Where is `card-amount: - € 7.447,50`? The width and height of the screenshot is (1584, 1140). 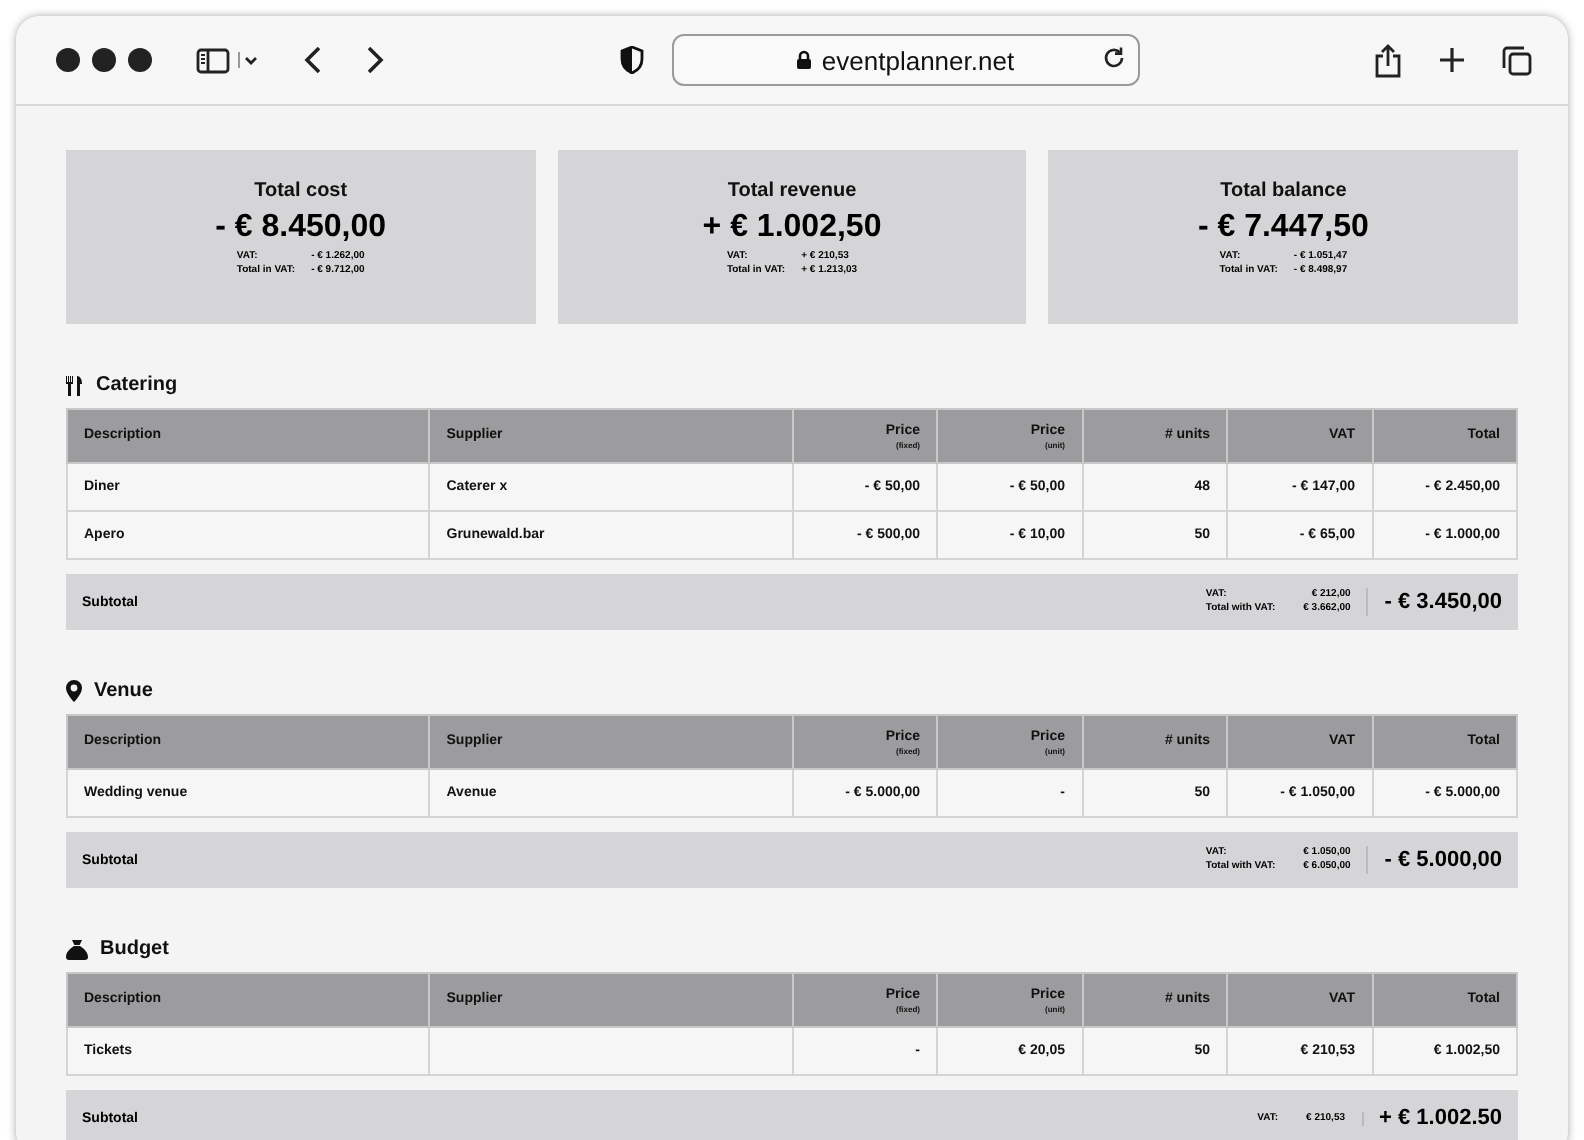
card-amount: - € 7.447,50 is located at coordinates (1283, 228).